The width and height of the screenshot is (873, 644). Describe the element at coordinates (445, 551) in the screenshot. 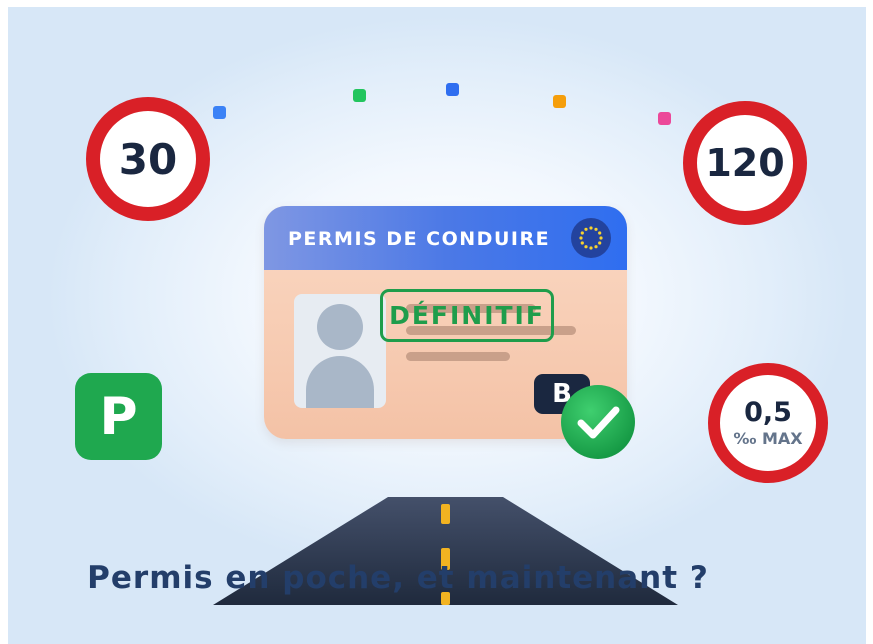

I see `road-illustration` at that location.